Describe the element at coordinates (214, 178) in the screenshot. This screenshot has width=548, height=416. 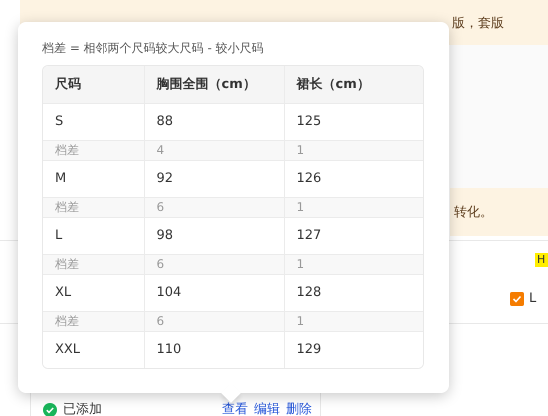
I see `table-cell: 92` at that location.